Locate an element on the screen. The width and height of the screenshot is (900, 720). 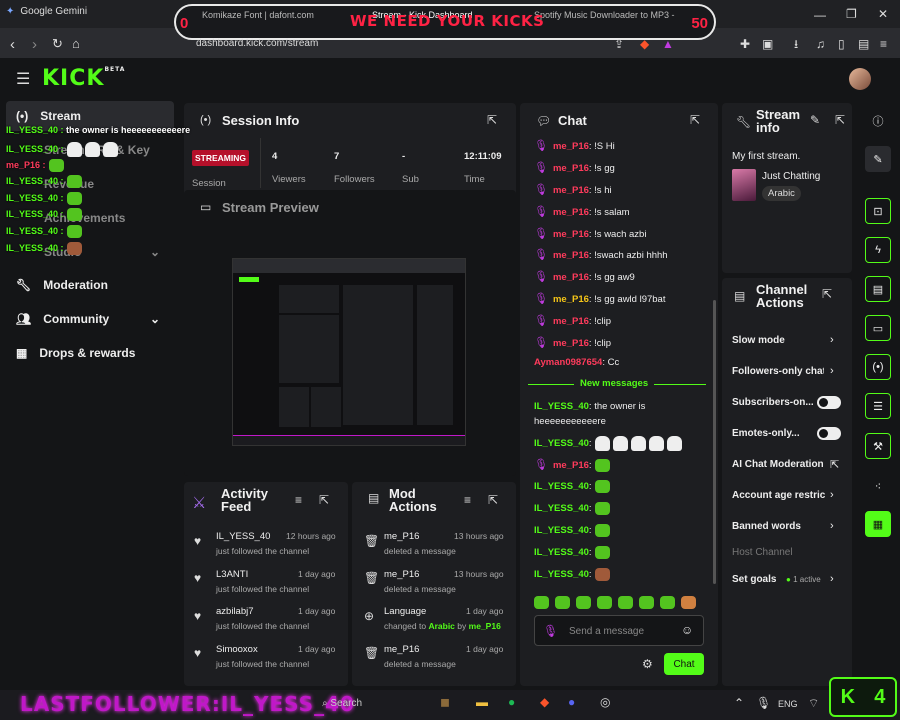
capture-icon: ⊡ is located at coordinates (878, 211).